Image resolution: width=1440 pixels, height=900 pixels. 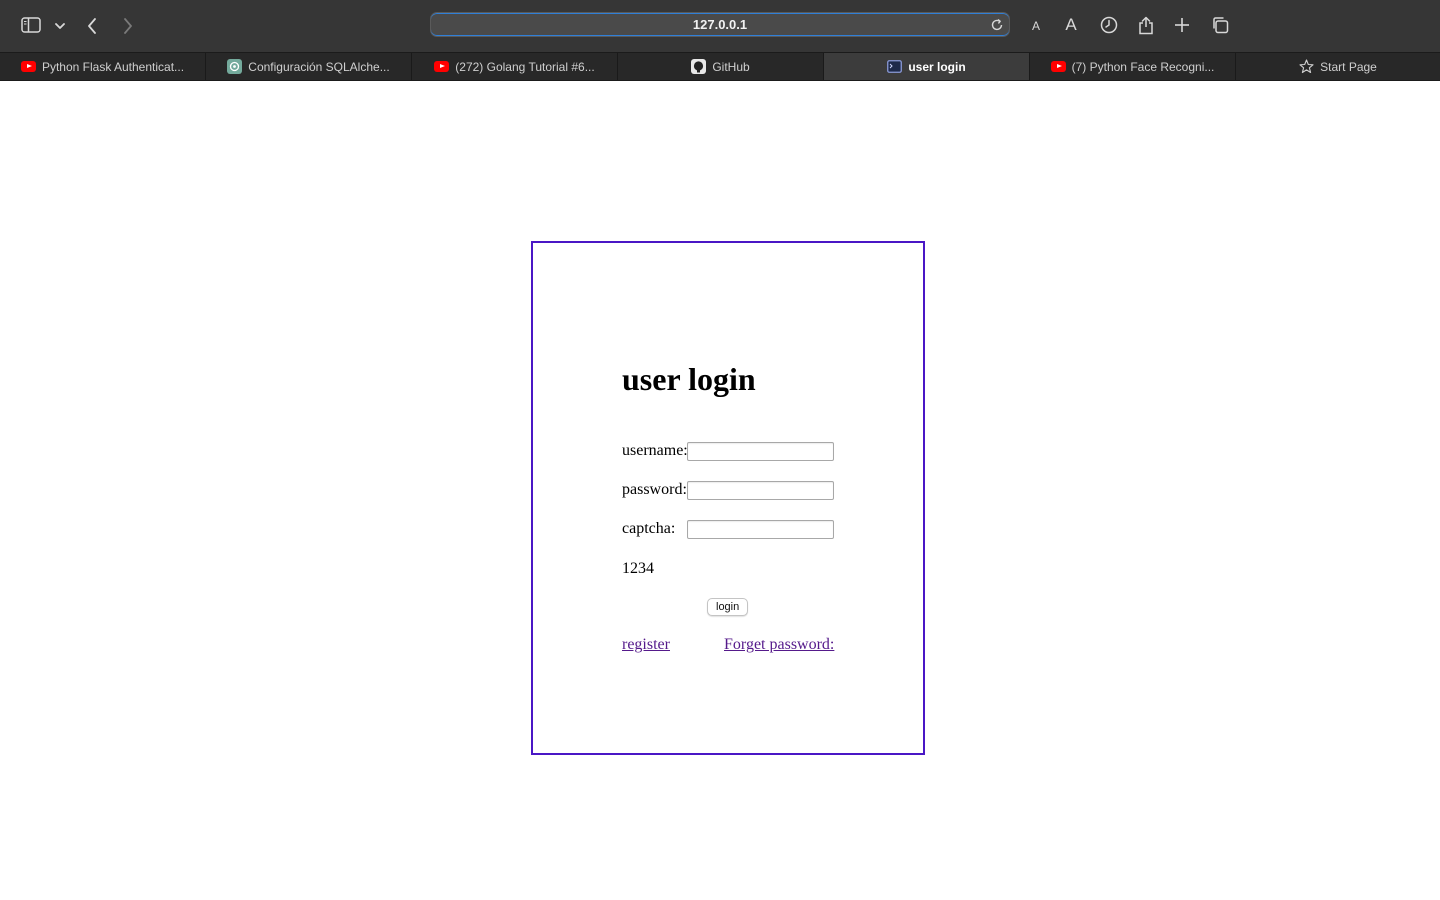 I want to click on star-icon, so click(x=1306, y=66).